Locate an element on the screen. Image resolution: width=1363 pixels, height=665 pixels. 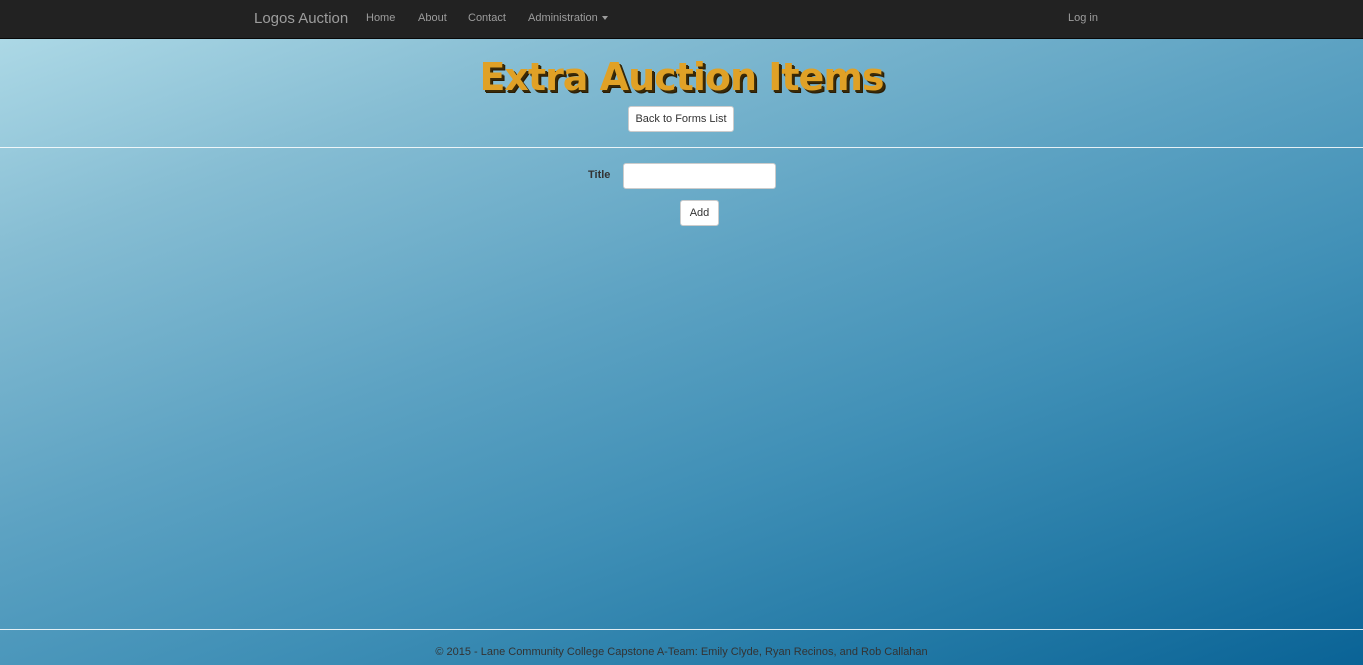
title-input is located at coordinates (699, 176).